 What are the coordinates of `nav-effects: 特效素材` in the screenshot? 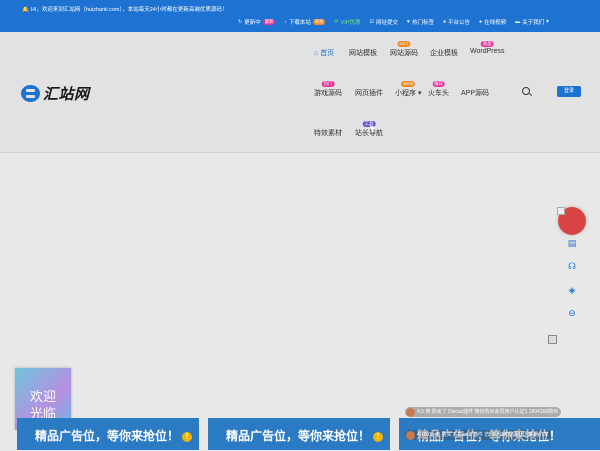 It's located at (328, 133).